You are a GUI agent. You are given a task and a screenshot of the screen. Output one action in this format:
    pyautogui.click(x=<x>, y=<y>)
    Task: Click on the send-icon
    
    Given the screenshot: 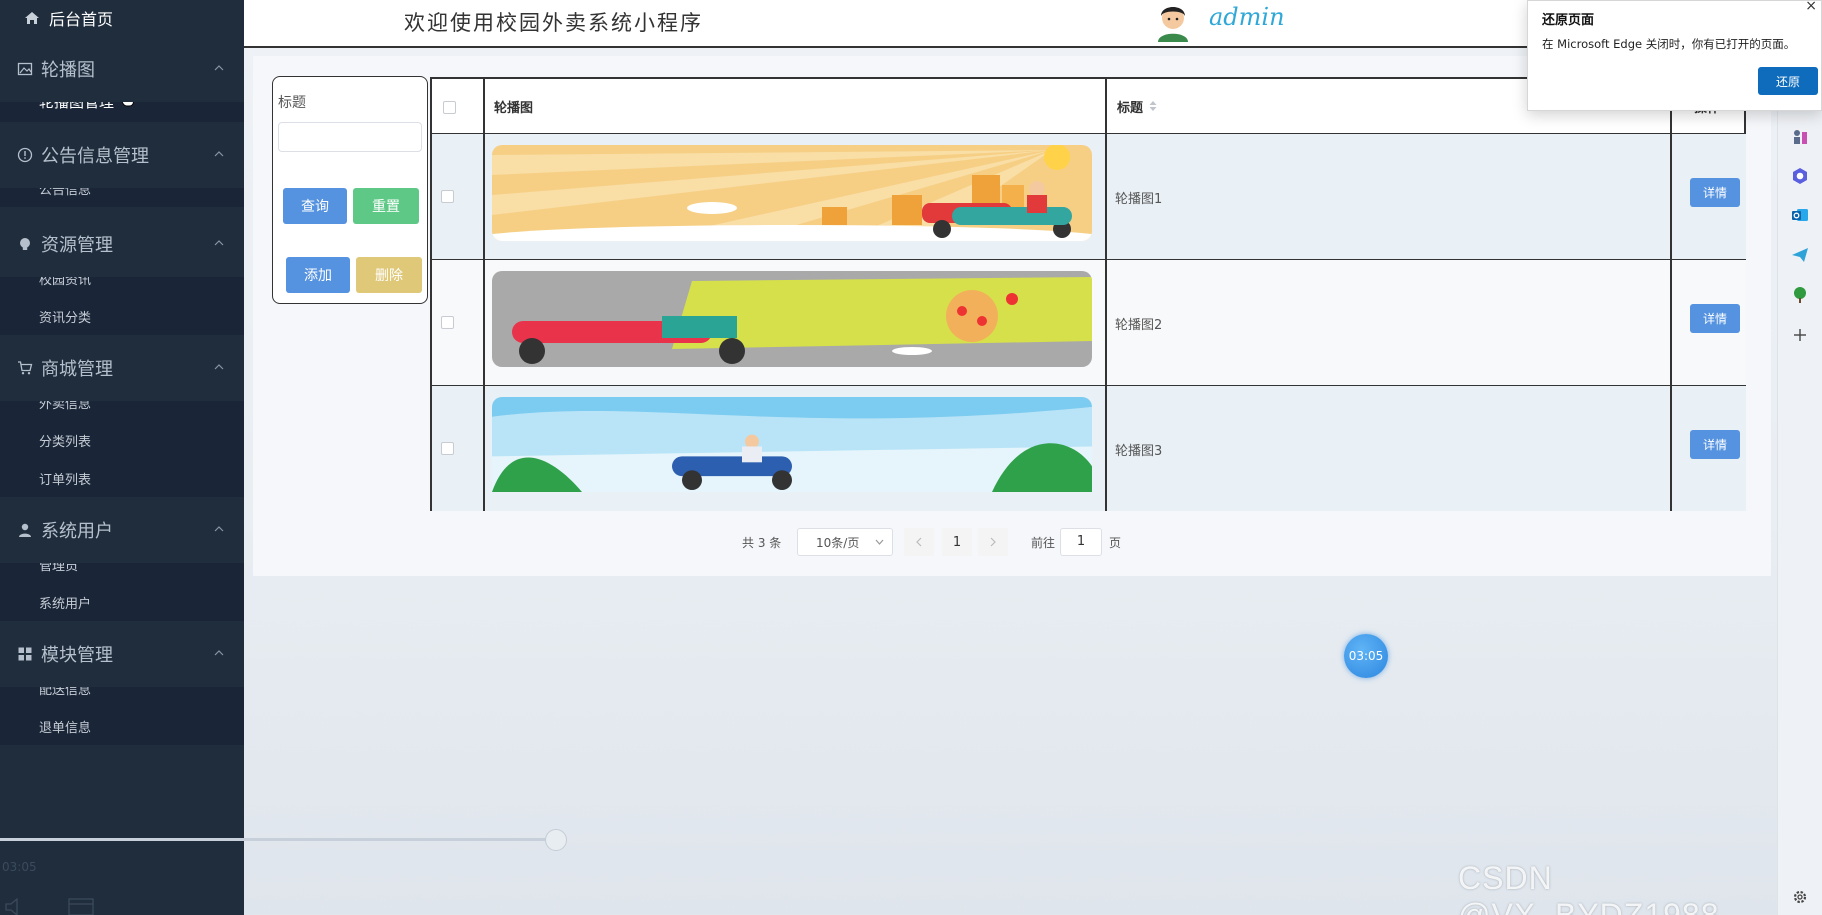 What is the action you would take?
    pyautogui.click(x=1800, y=255)
    